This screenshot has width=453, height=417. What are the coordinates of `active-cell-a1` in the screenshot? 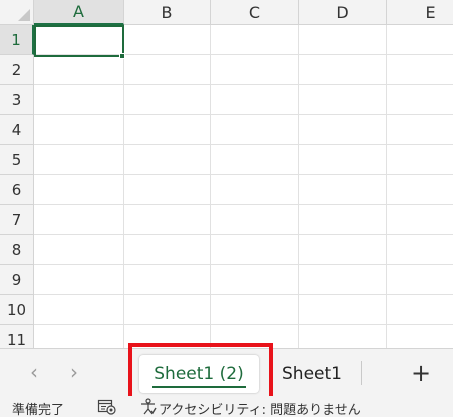 It's located at (79, 41).